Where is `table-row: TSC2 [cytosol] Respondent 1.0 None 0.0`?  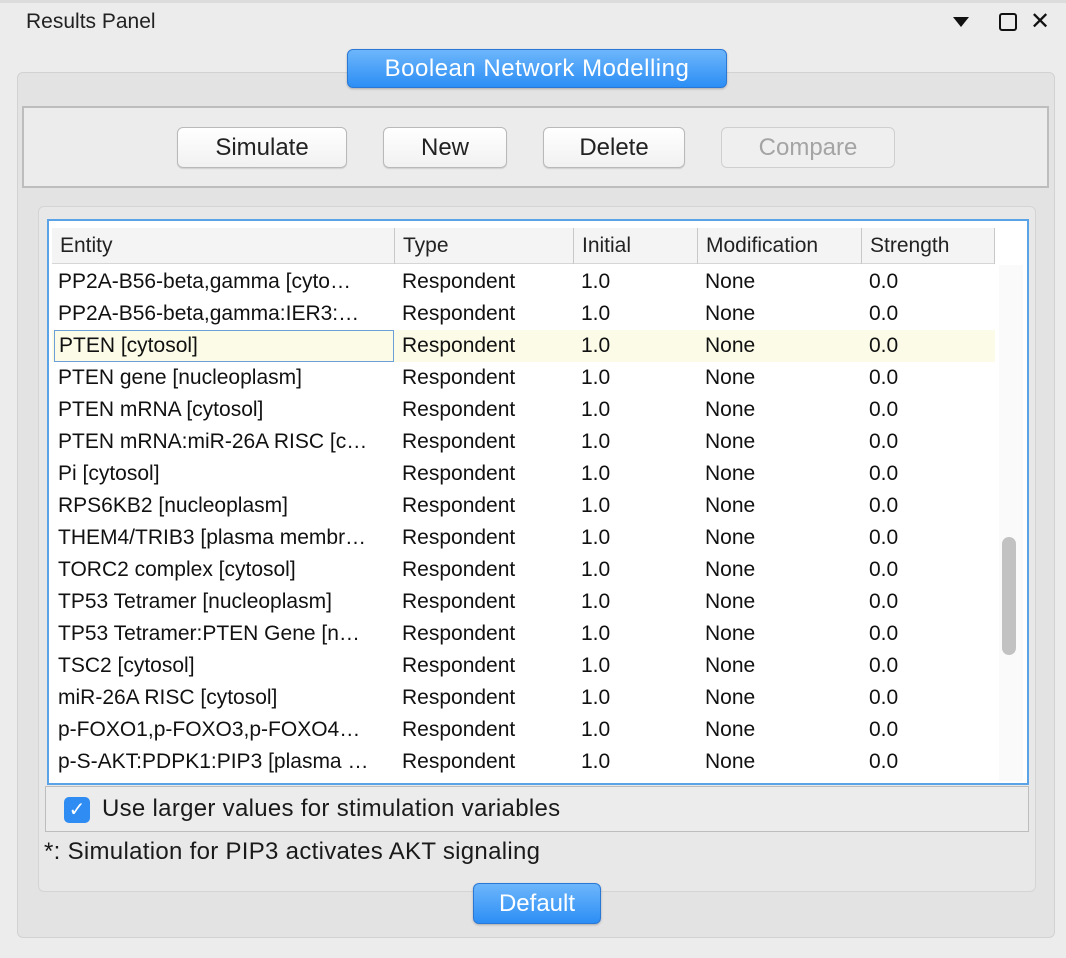 table-row: TSC2 [cytosol] Respondent 1.0 None 0.0 is located at coordinates (523, 666).